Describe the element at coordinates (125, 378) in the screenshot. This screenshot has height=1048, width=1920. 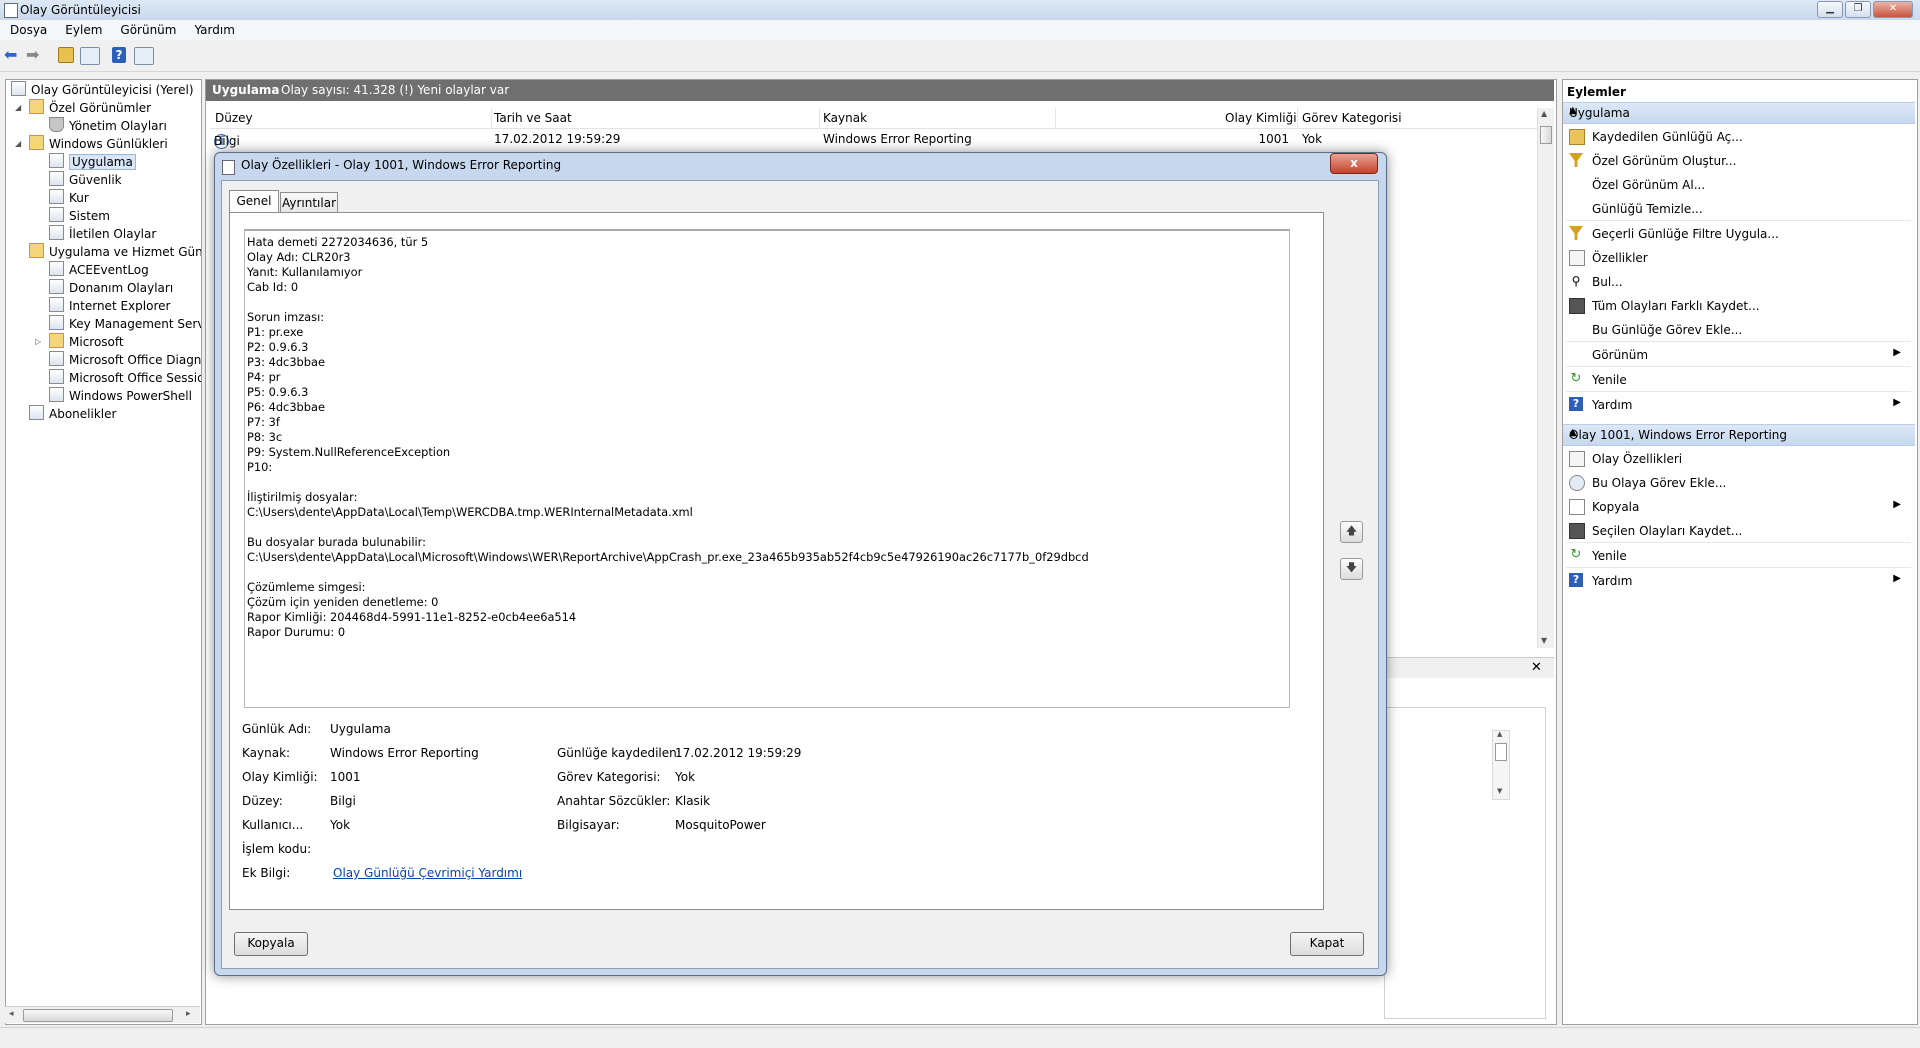
I see `tree-item-office-sessions: Microsoft Office Sessions` at that location.